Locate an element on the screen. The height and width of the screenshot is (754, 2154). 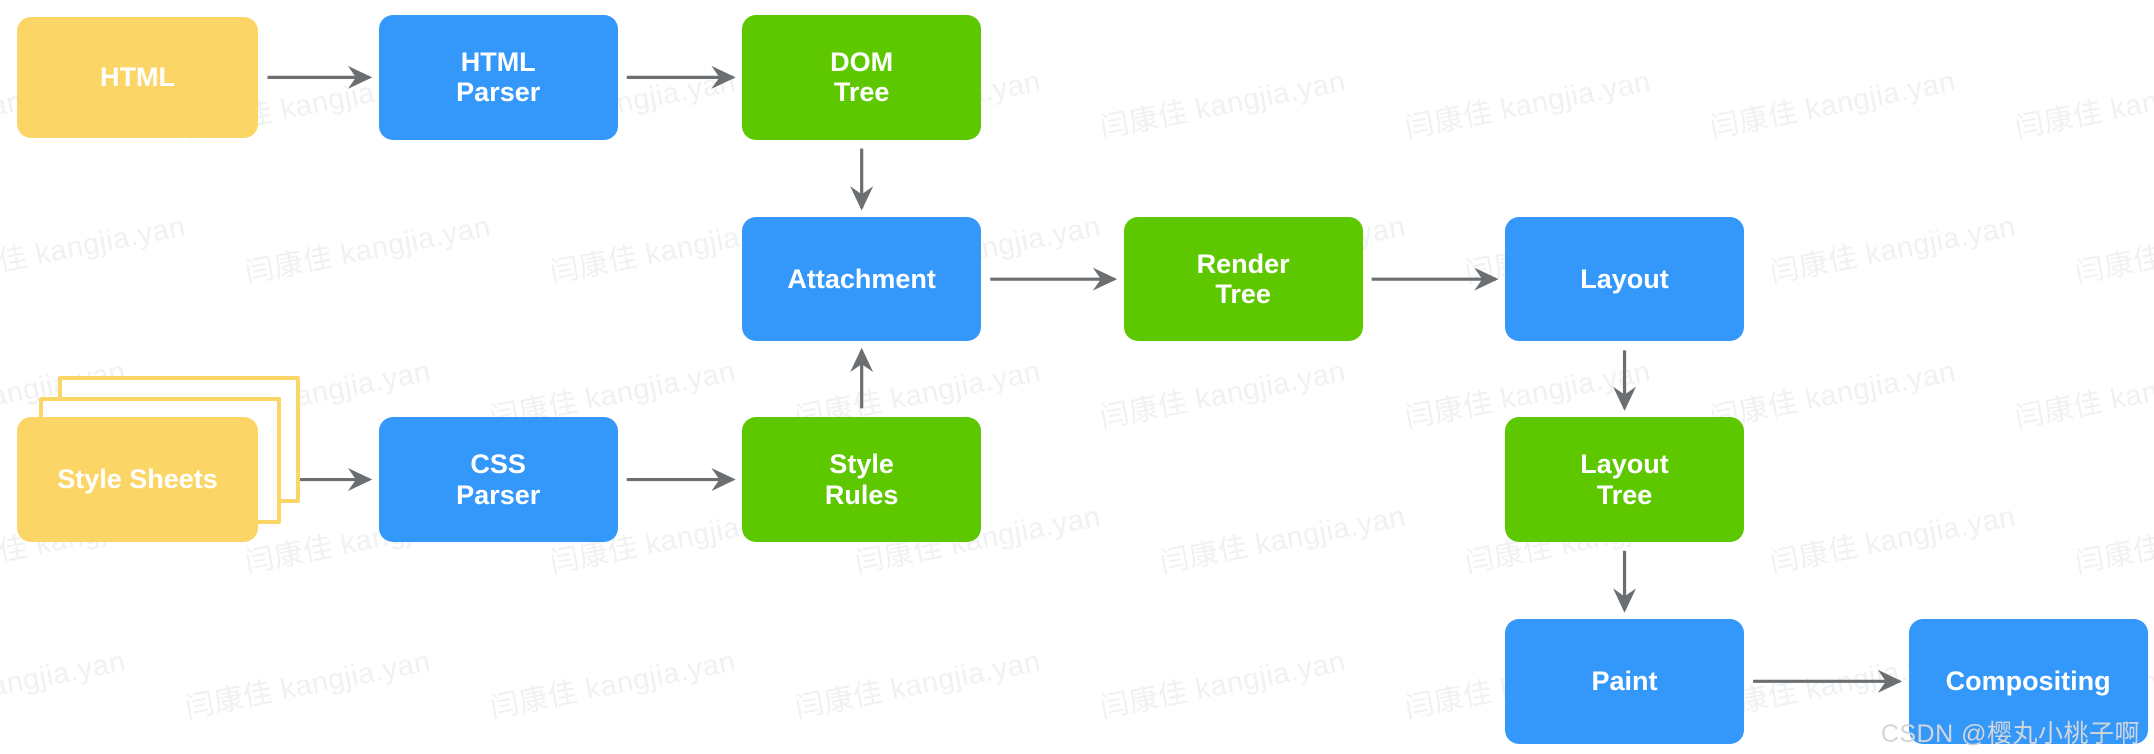
node-style-rules: Style Rules is located at coordinates (862, 479).